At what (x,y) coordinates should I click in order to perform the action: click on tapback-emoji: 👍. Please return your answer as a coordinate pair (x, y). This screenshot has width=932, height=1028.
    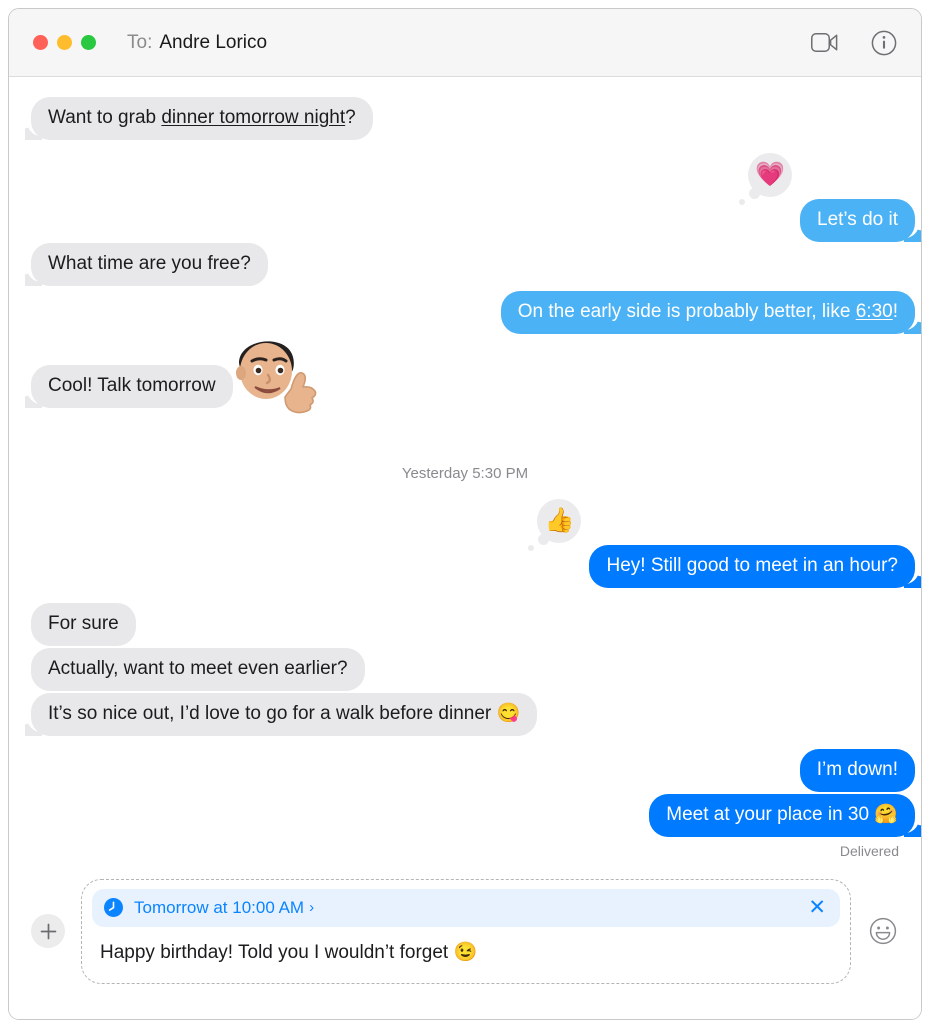
    Looking at the image, I should click on (559, 520).